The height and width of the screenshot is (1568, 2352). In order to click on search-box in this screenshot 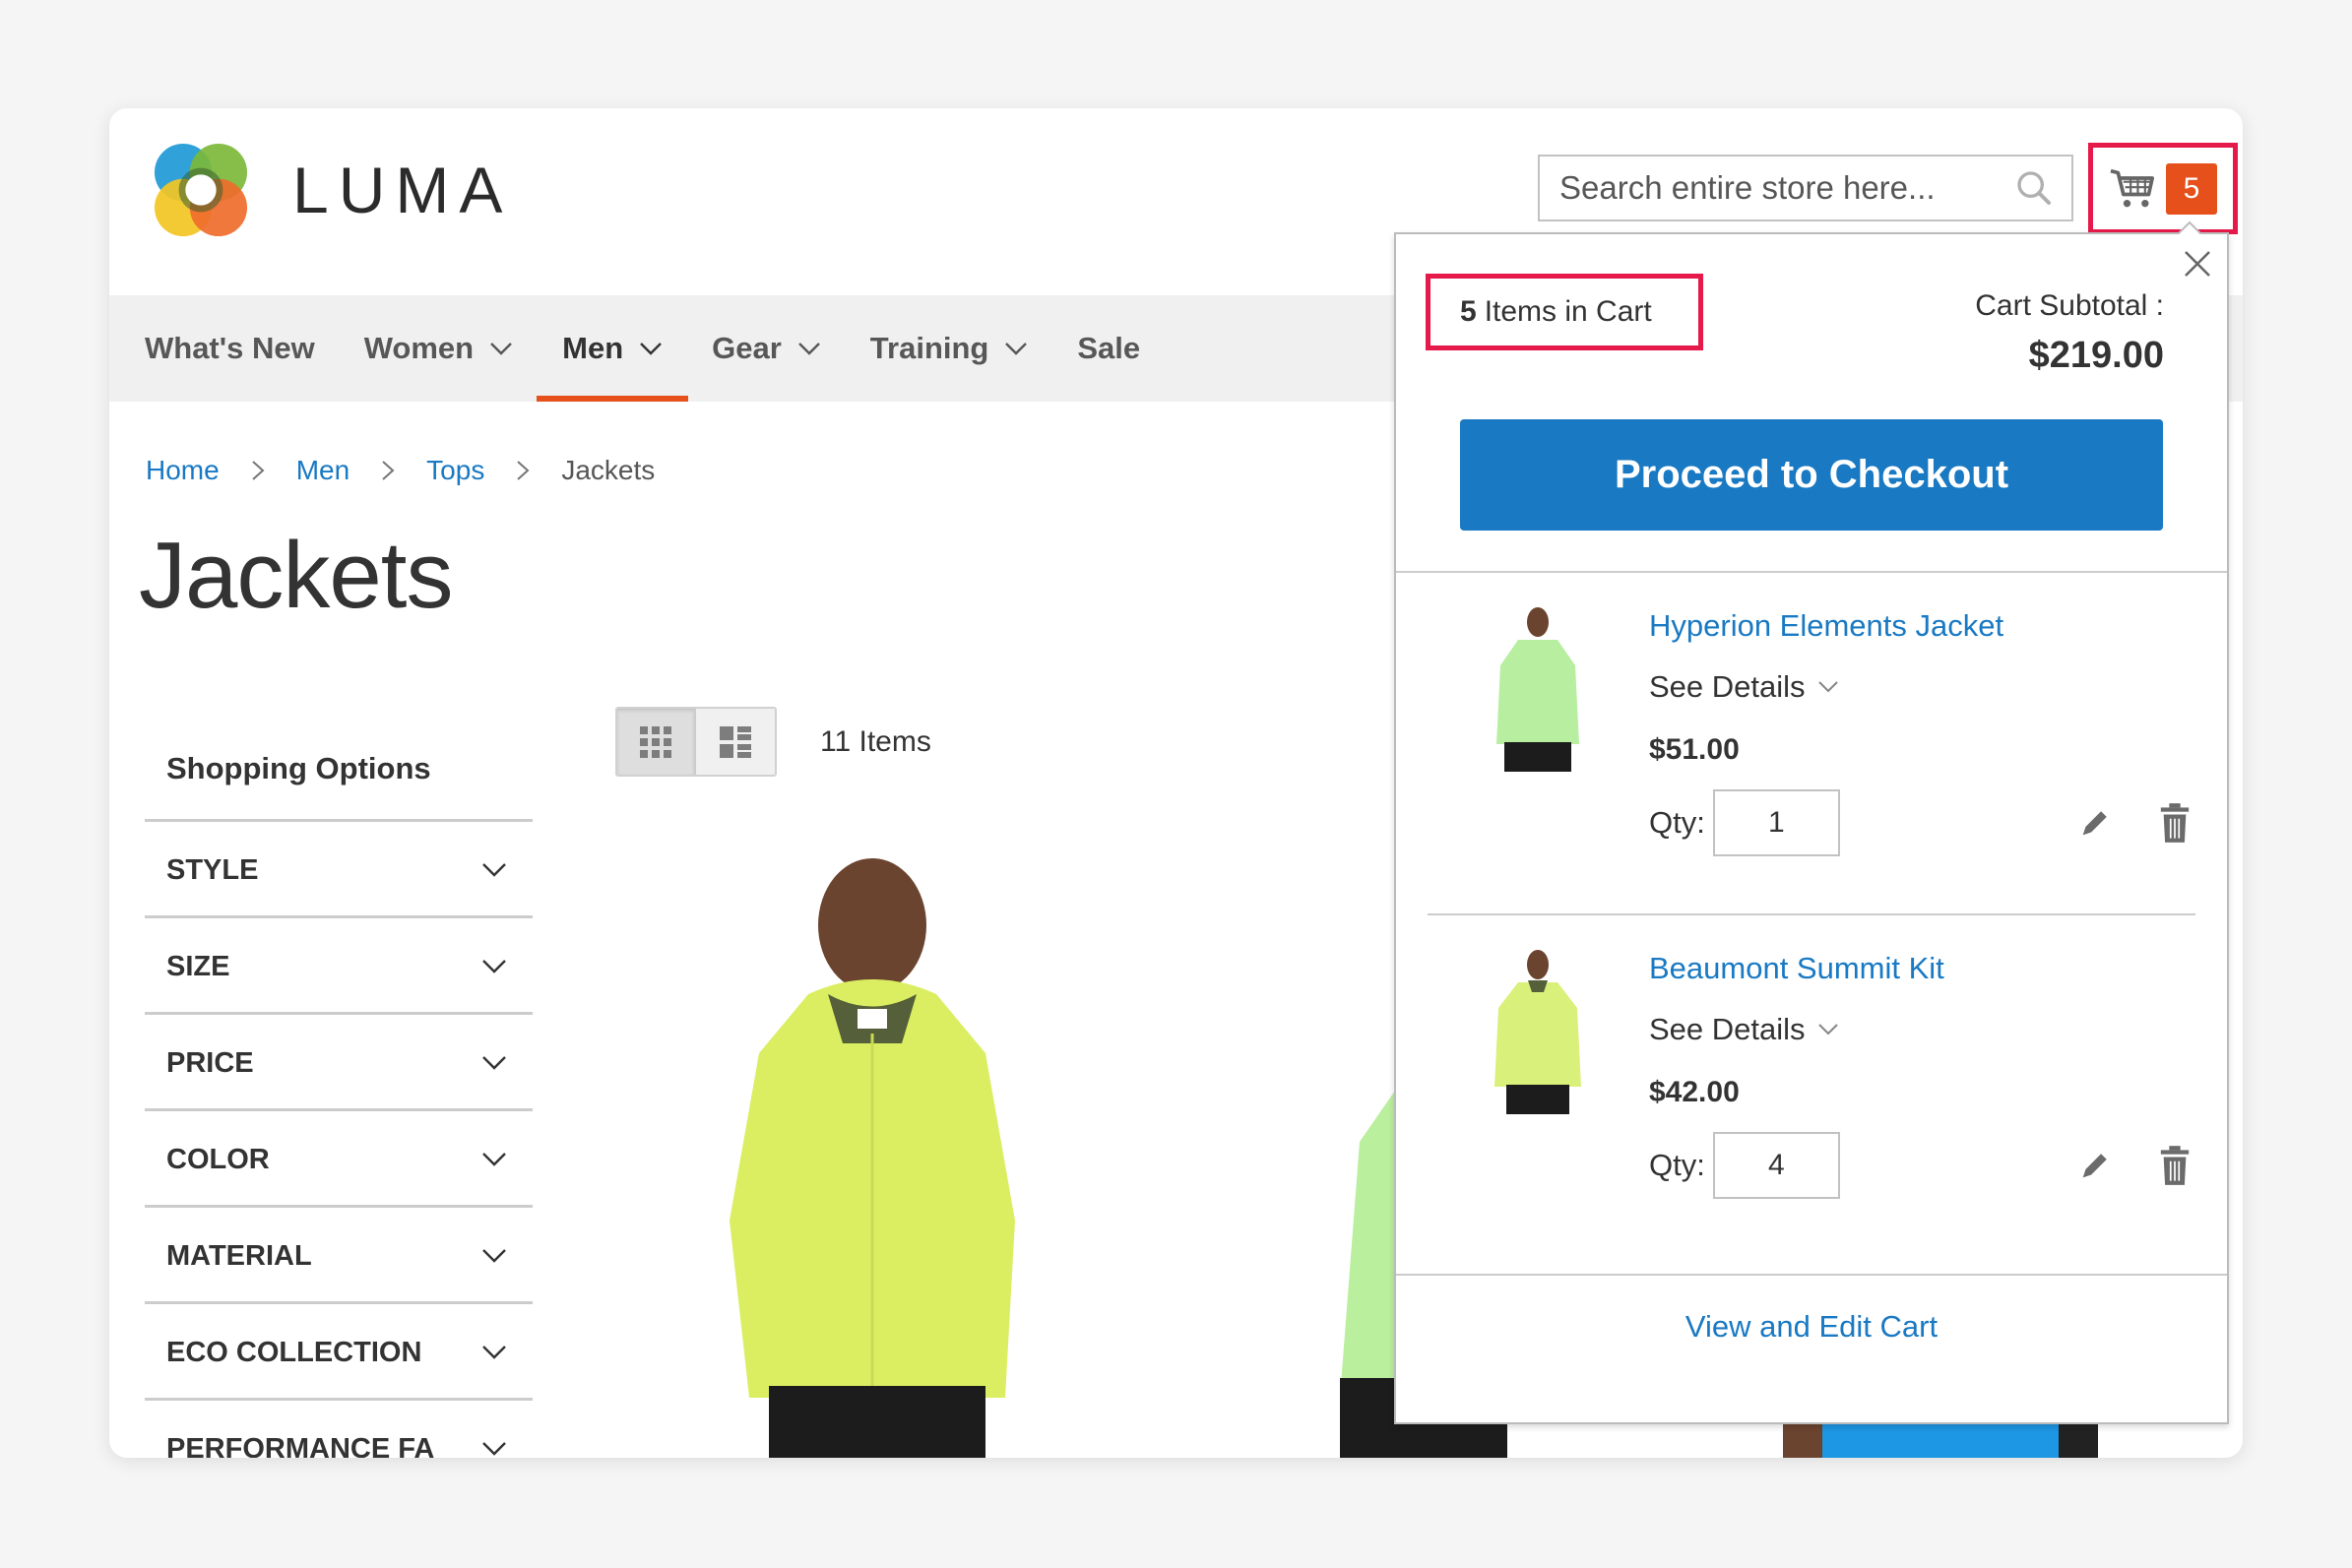, I will do `click(1805, 188)`.